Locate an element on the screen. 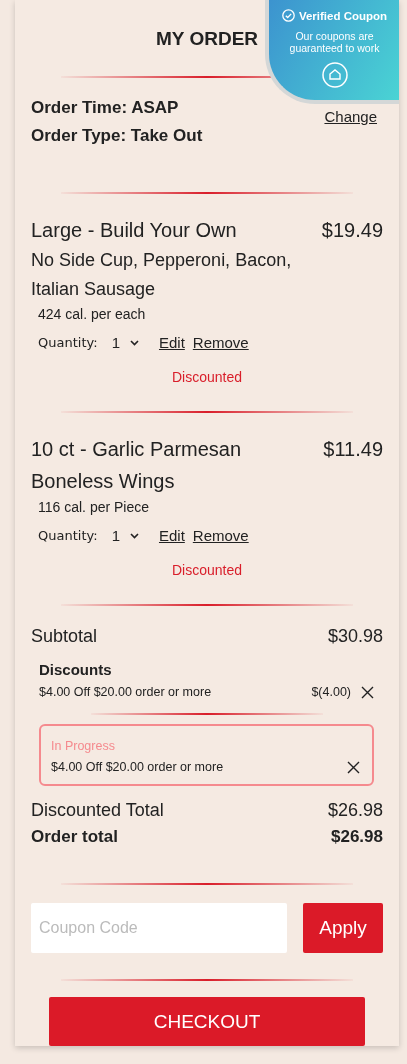 The image size is (407, 1064). order-title: MY ORDER is located at coordinates (207, 39).